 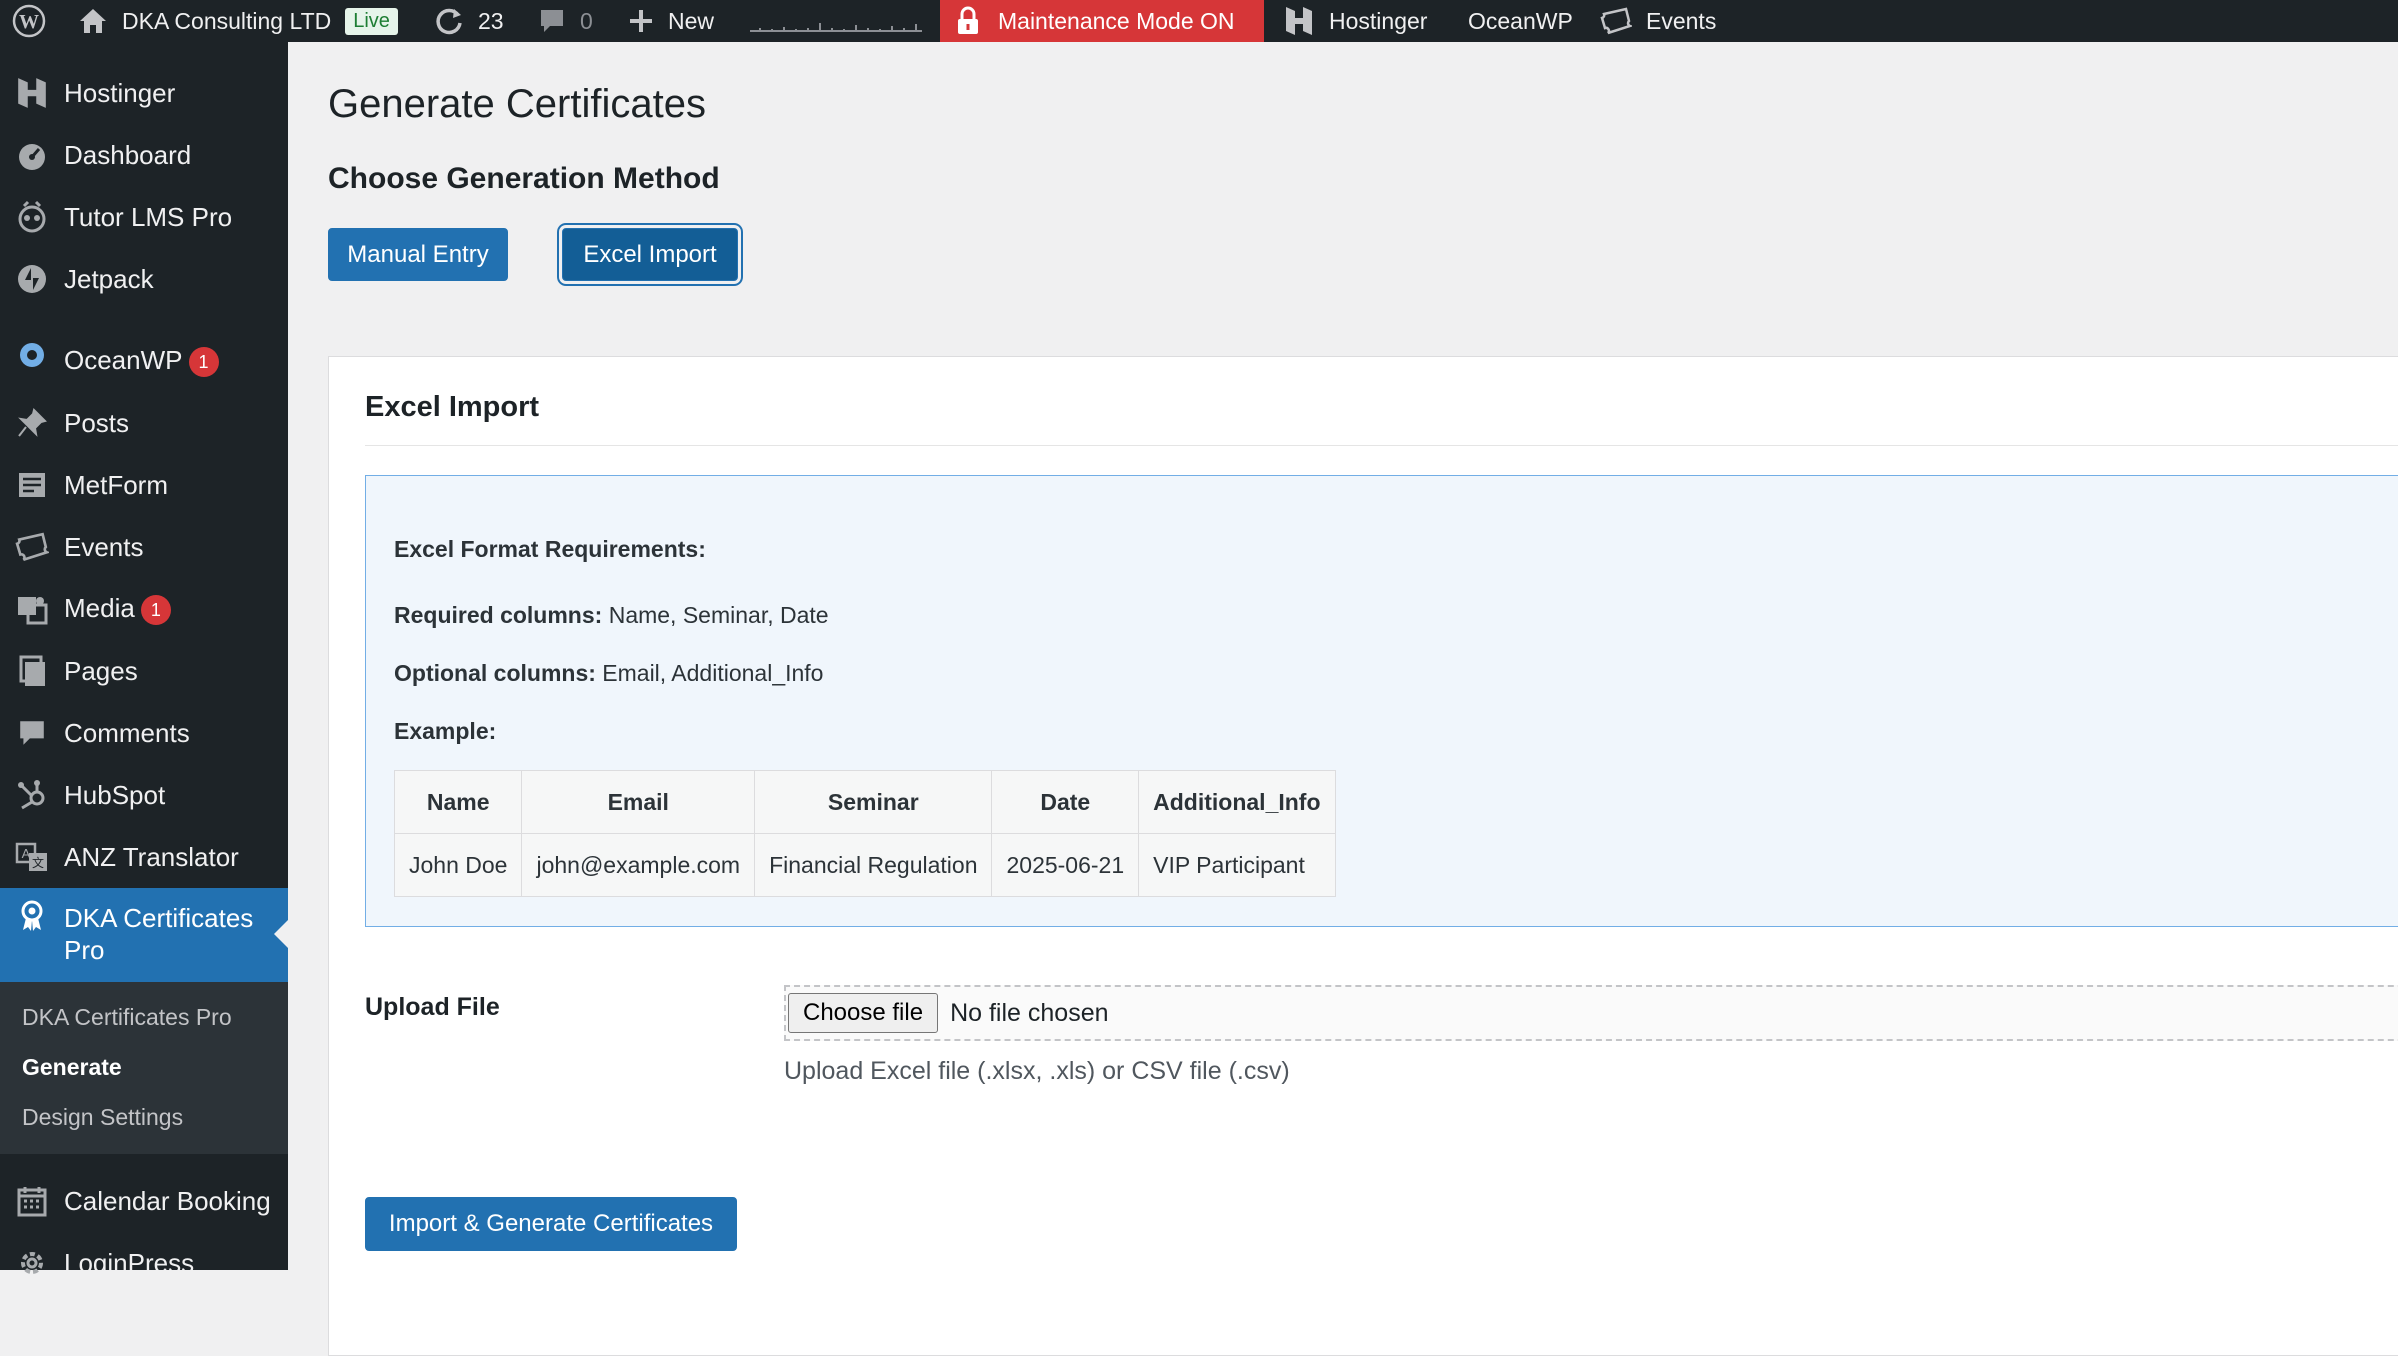 I want to click on hubspot-icon, so click(x=32, y=795).